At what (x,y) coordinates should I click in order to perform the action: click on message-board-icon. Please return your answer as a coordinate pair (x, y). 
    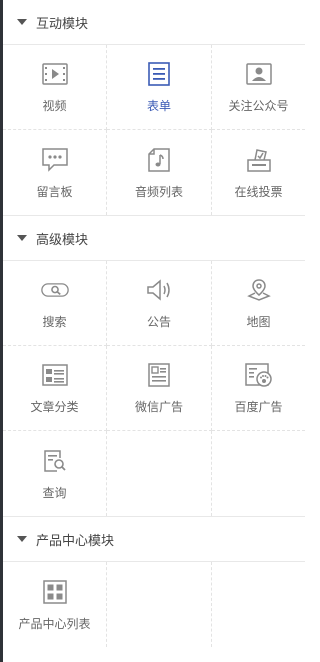
    Looking at the image, I should click on (55, 160).